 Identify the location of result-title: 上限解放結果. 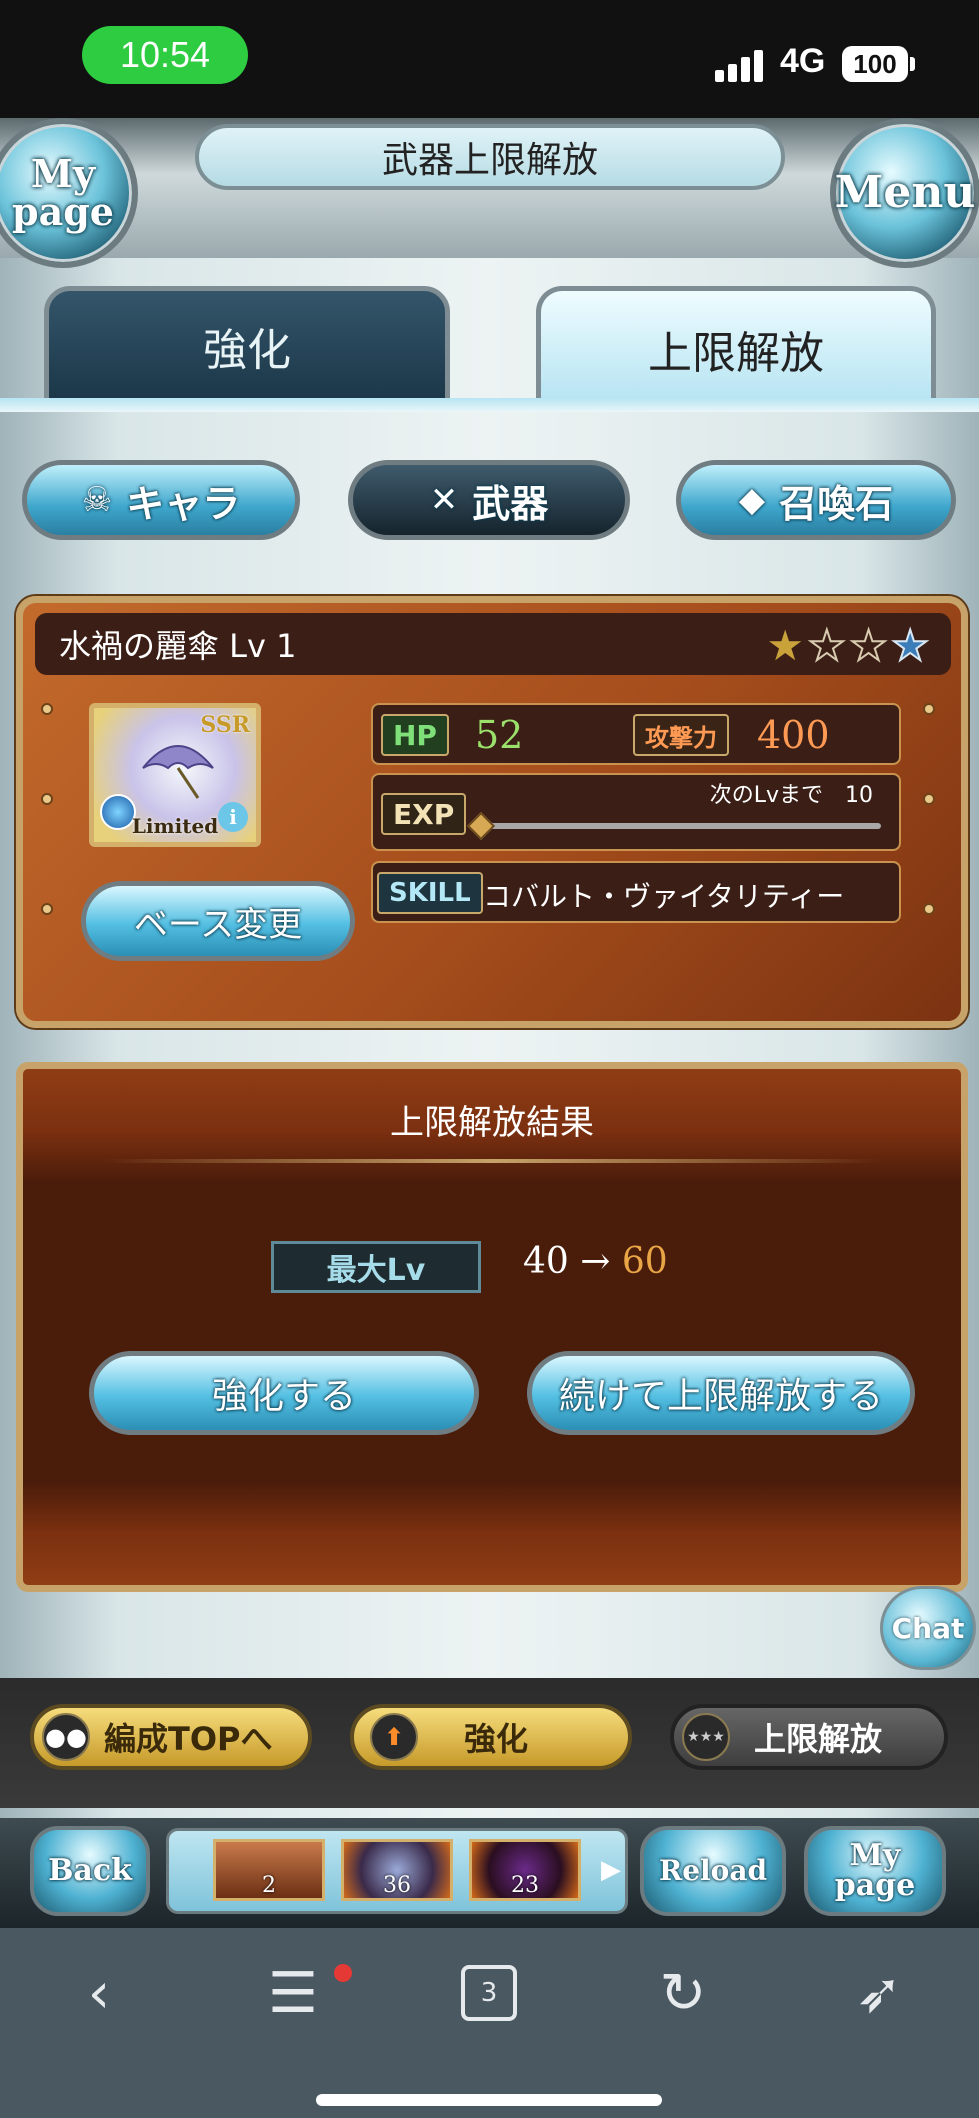
(492, 1123).